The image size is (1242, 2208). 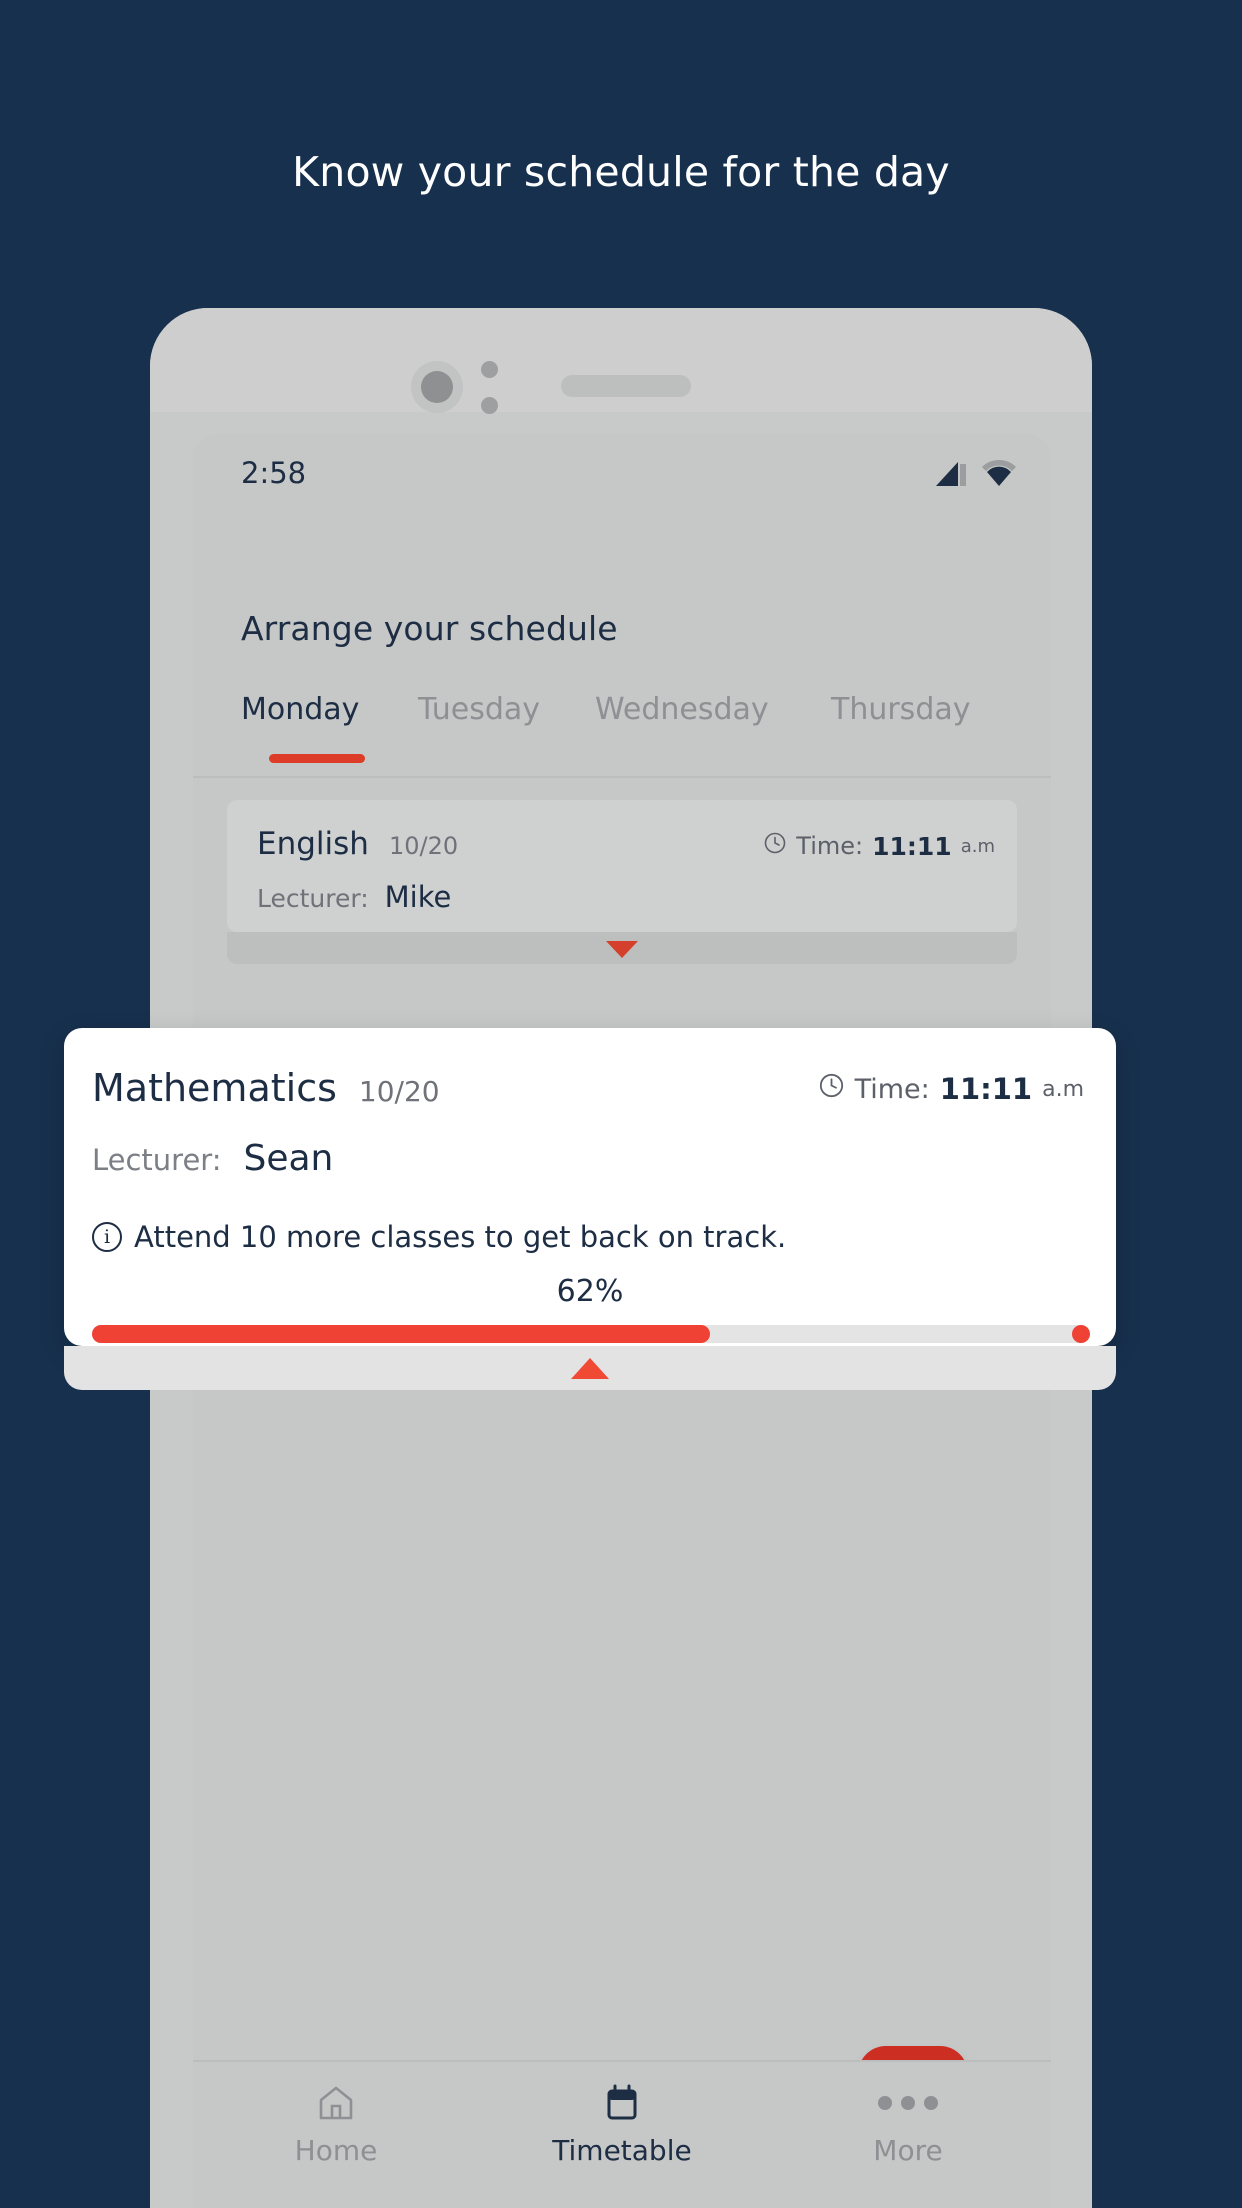 I want to click on overlay-lecturer-row: Lecturer: Sean, so click(x=212, y=1158).